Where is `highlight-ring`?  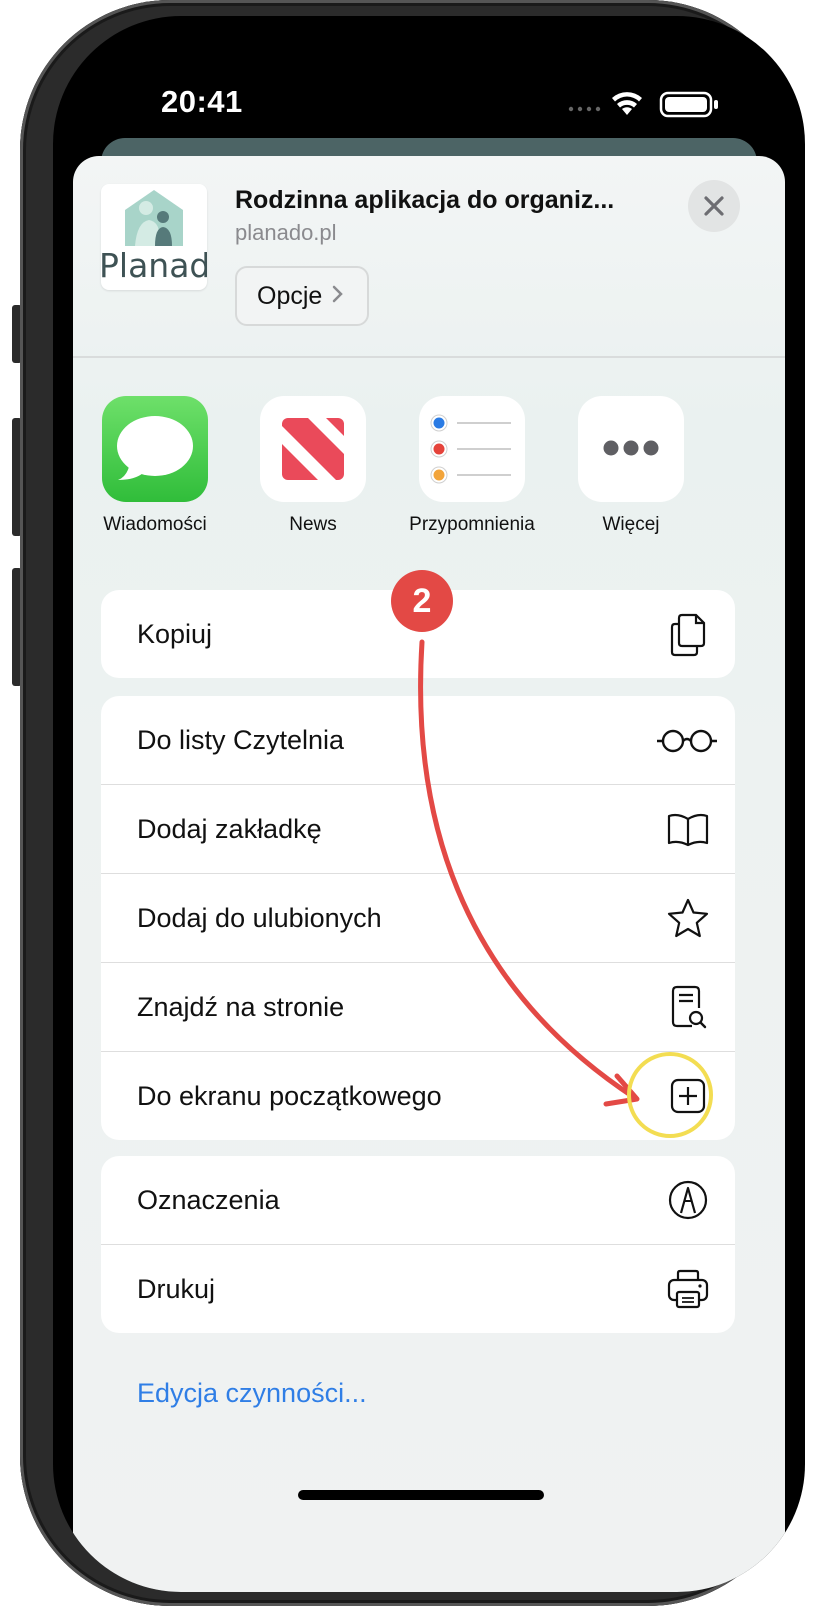 highlight-ring is located at coordinates (670, 1095).